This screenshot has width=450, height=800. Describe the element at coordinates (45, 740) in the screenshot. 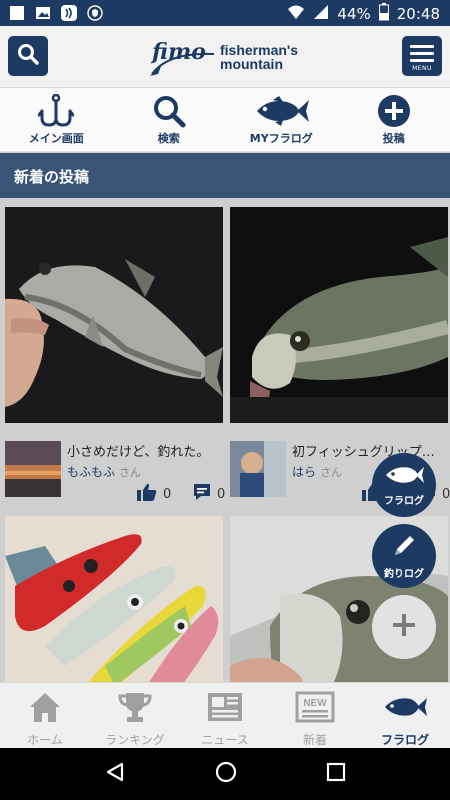

I see `tab-label-home: ホーム` at that location.